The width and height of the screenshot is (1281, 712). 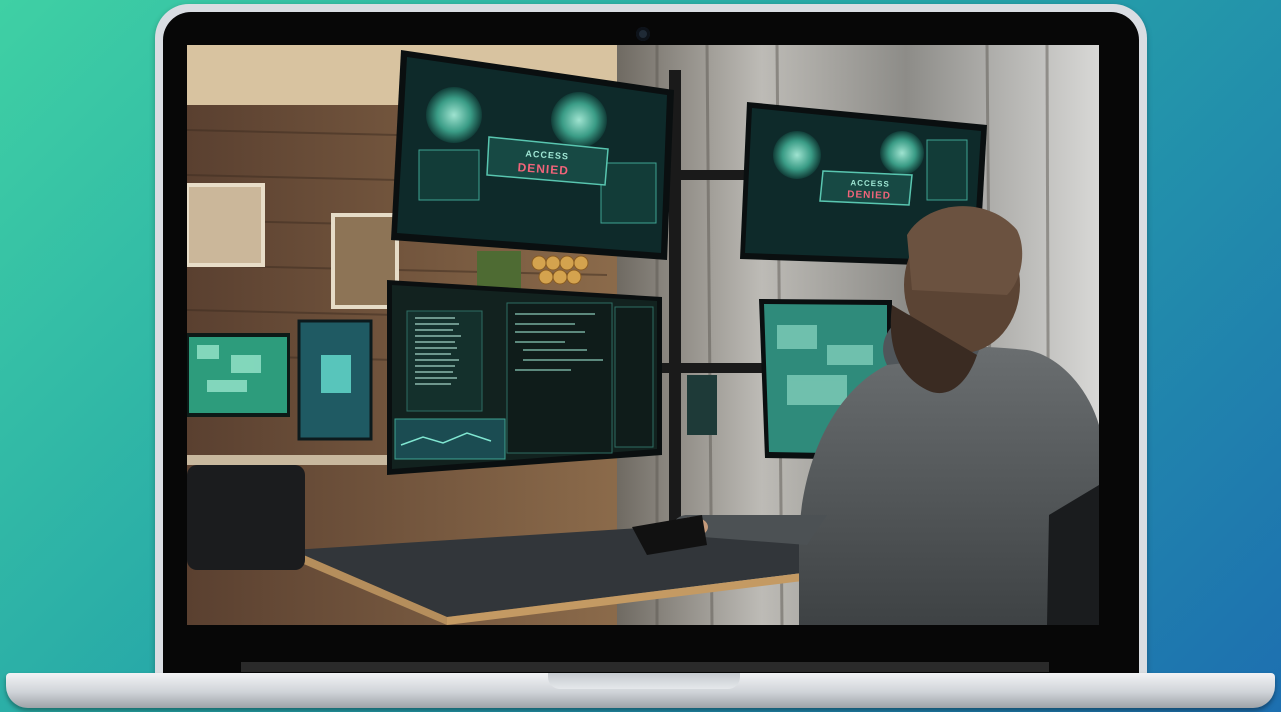 What do you see at coordinates (869, 195) in the screenshot?
I see `denied-label: DENIED` at bounding box center [869, 195].